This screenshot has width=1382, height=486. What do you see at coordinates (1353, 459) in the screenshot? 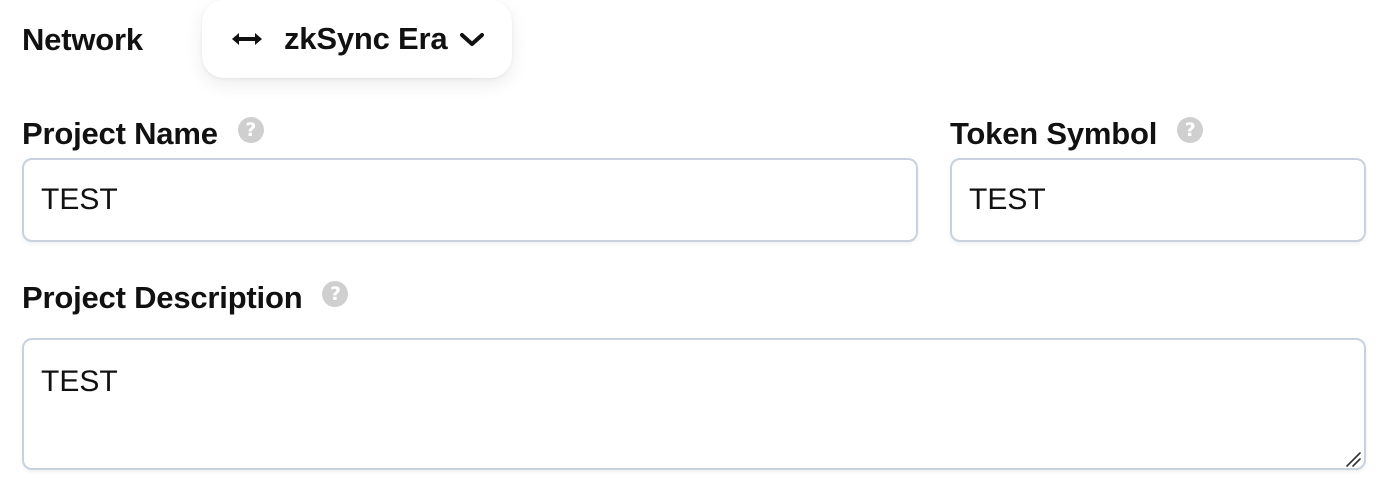
I see `resize-handle-icon` at bounding box center [1353, 459].